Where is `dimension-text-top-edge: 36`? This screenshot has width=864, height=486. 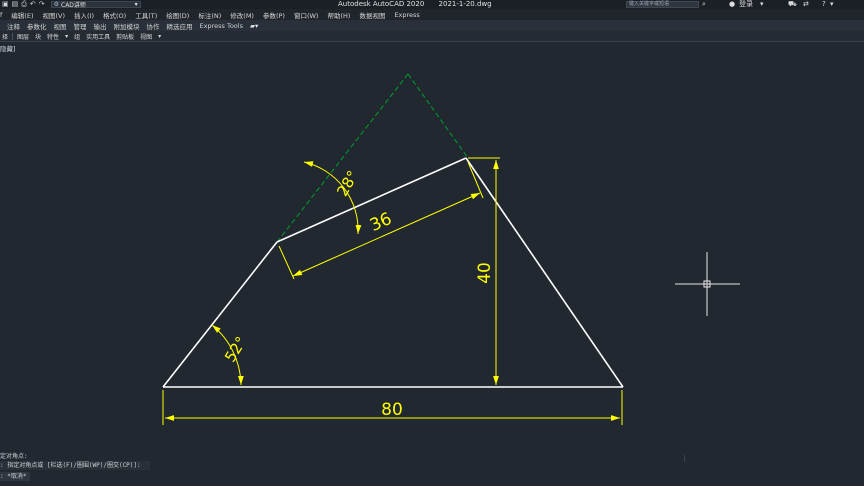 dimension-text-top-edge: 36 is located at coordinates (381, 222).